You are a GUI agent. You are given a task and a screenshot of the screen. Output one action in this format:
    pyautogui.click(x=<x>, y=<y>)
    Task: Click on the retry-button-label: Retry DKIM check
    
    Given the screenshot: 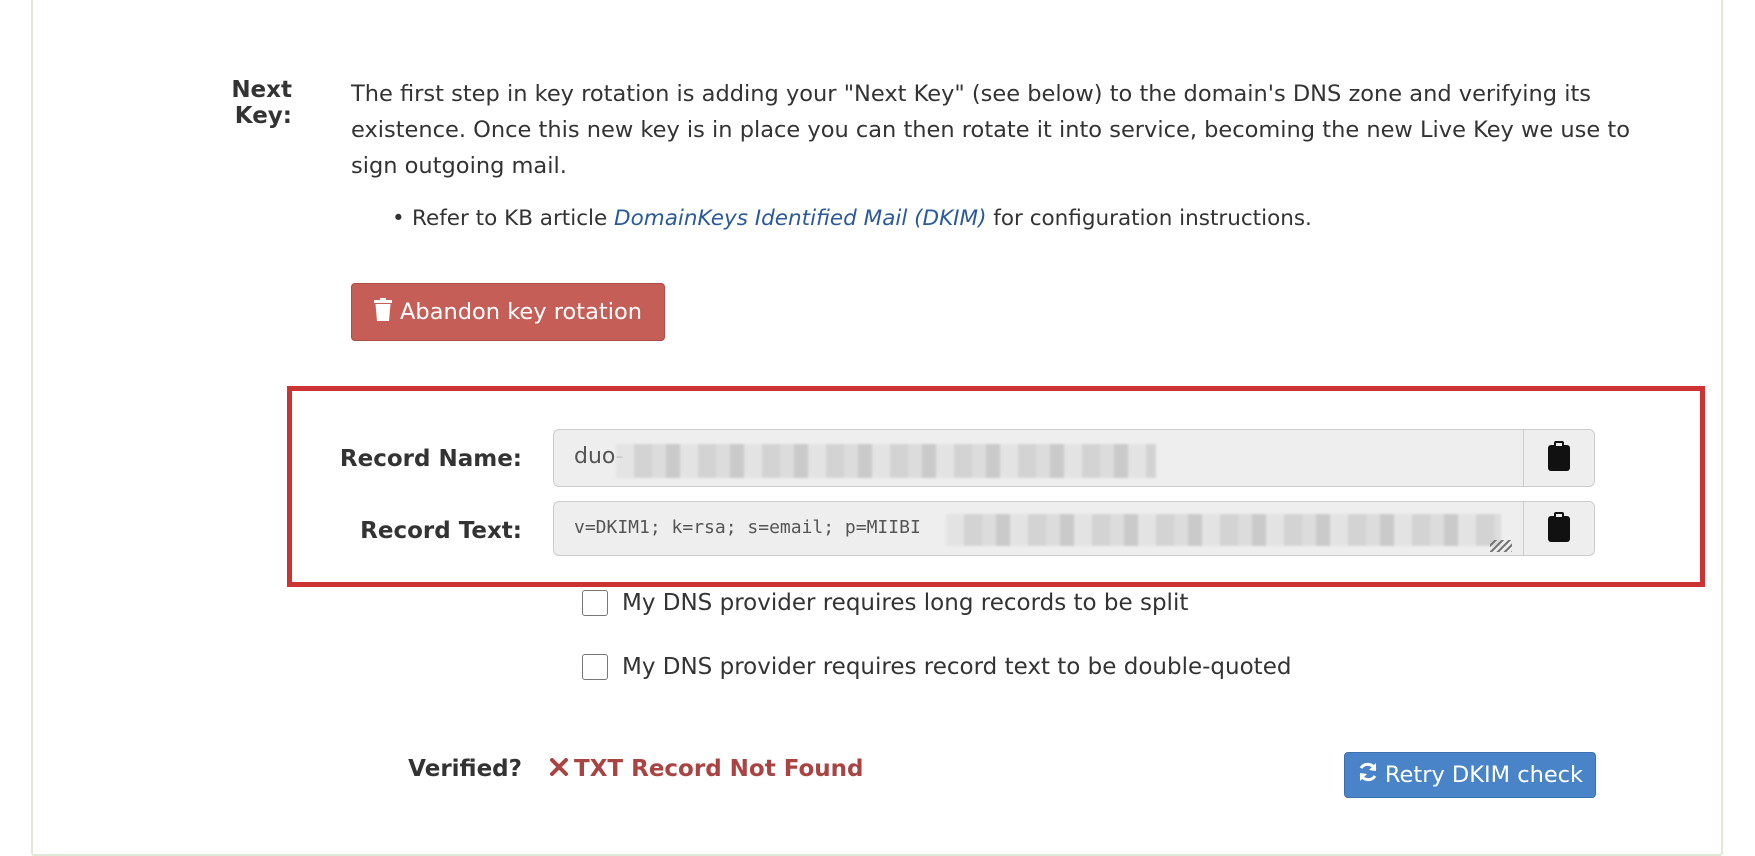 What is the action you would take?
    pyautogui.click(x=1484, y=775)
    